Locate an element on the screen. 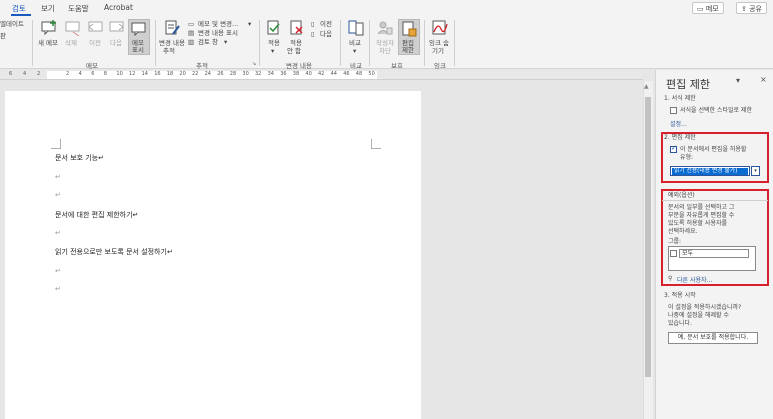  editing-restriction-checkbox: ✓ is located at coordinates (673, 148).